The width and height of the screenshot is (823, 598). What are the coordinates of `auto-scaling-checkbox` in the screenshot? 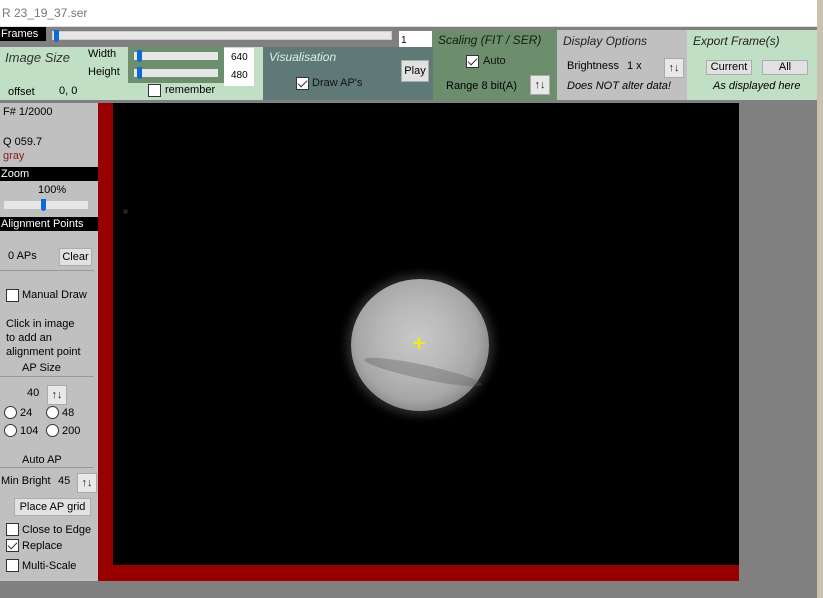 It's located at (472, 61).